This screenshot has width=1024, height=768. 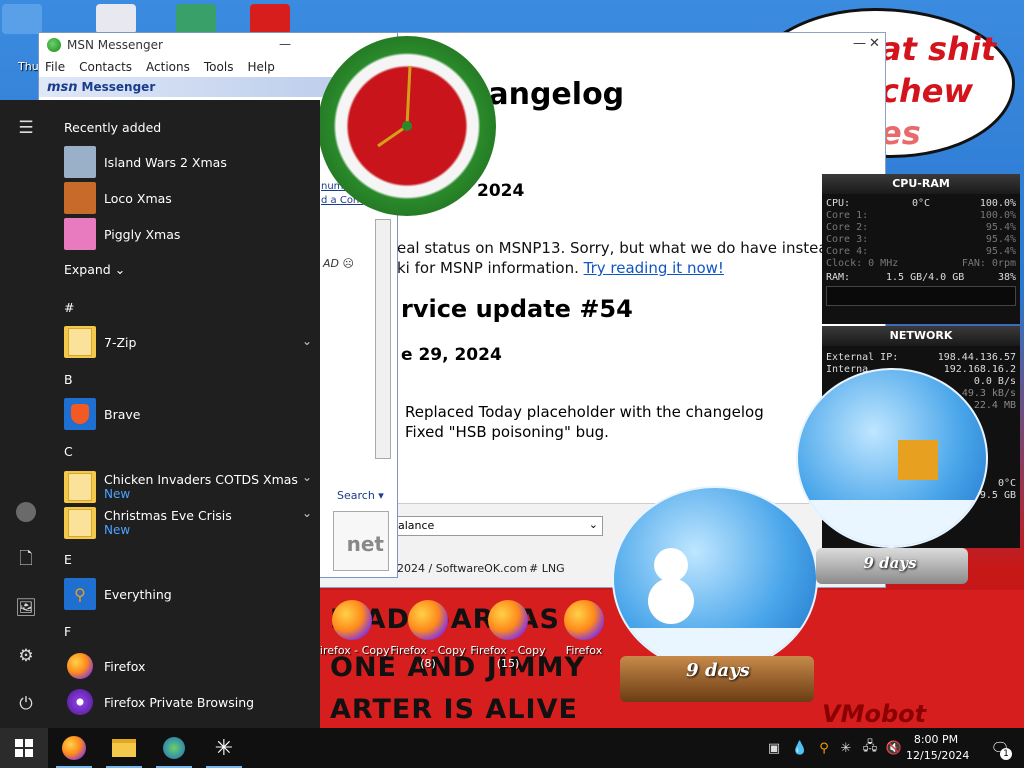 What do you see at coordinates (774, 748) in the screenshot?
I see `tray-app-icon: ▣` at bounding box center [774, 748].